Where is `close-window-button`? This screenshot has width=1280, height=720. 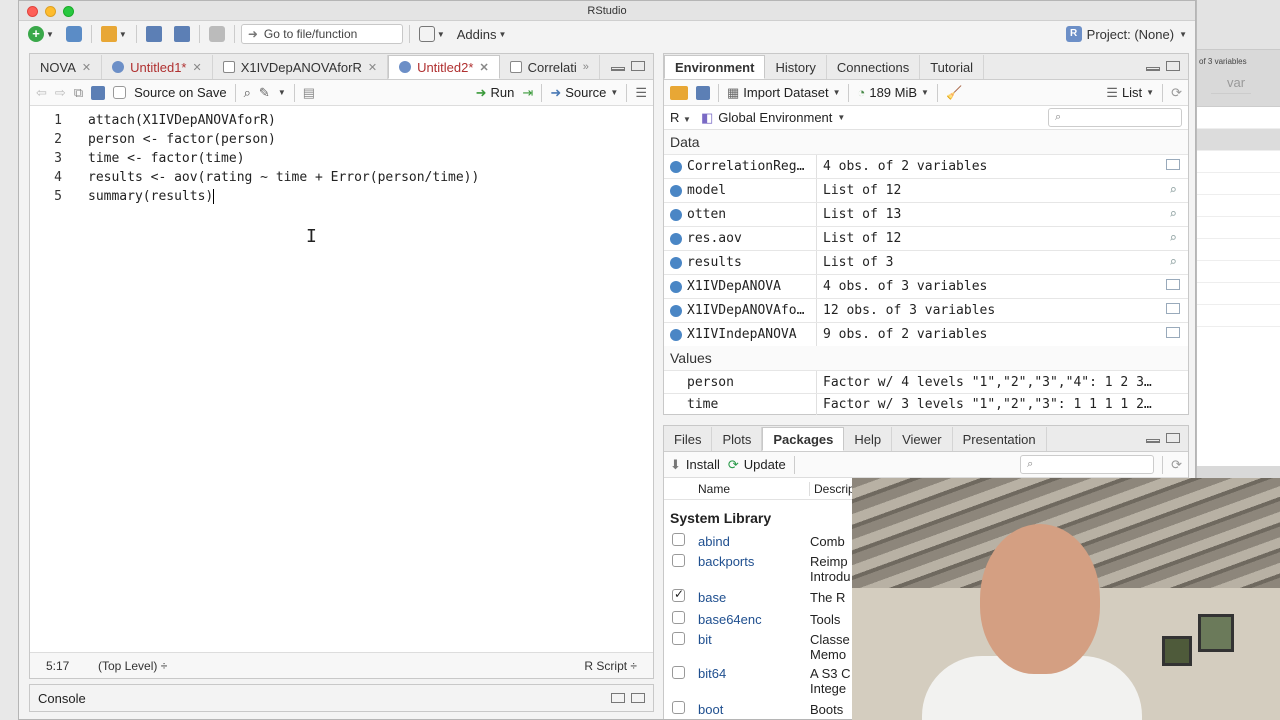 close-window-button is located at coordinates (32, 11).